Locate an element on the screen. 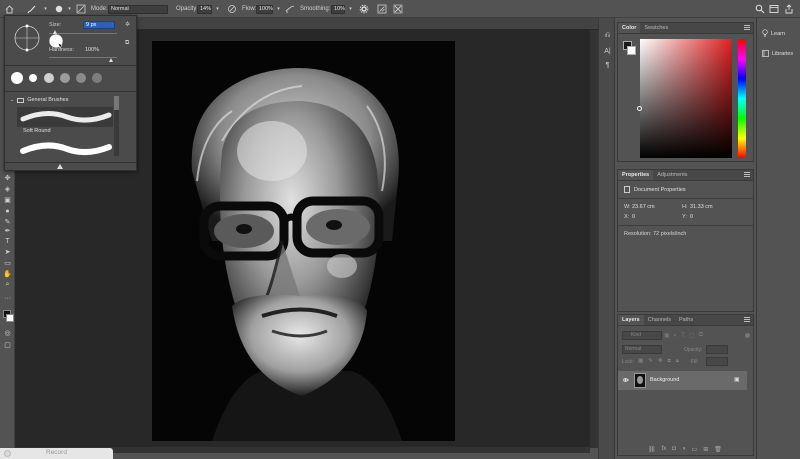 This screenshot has width=800, height=459. smoothing-field: 10% is located at coordinates (338, 9).